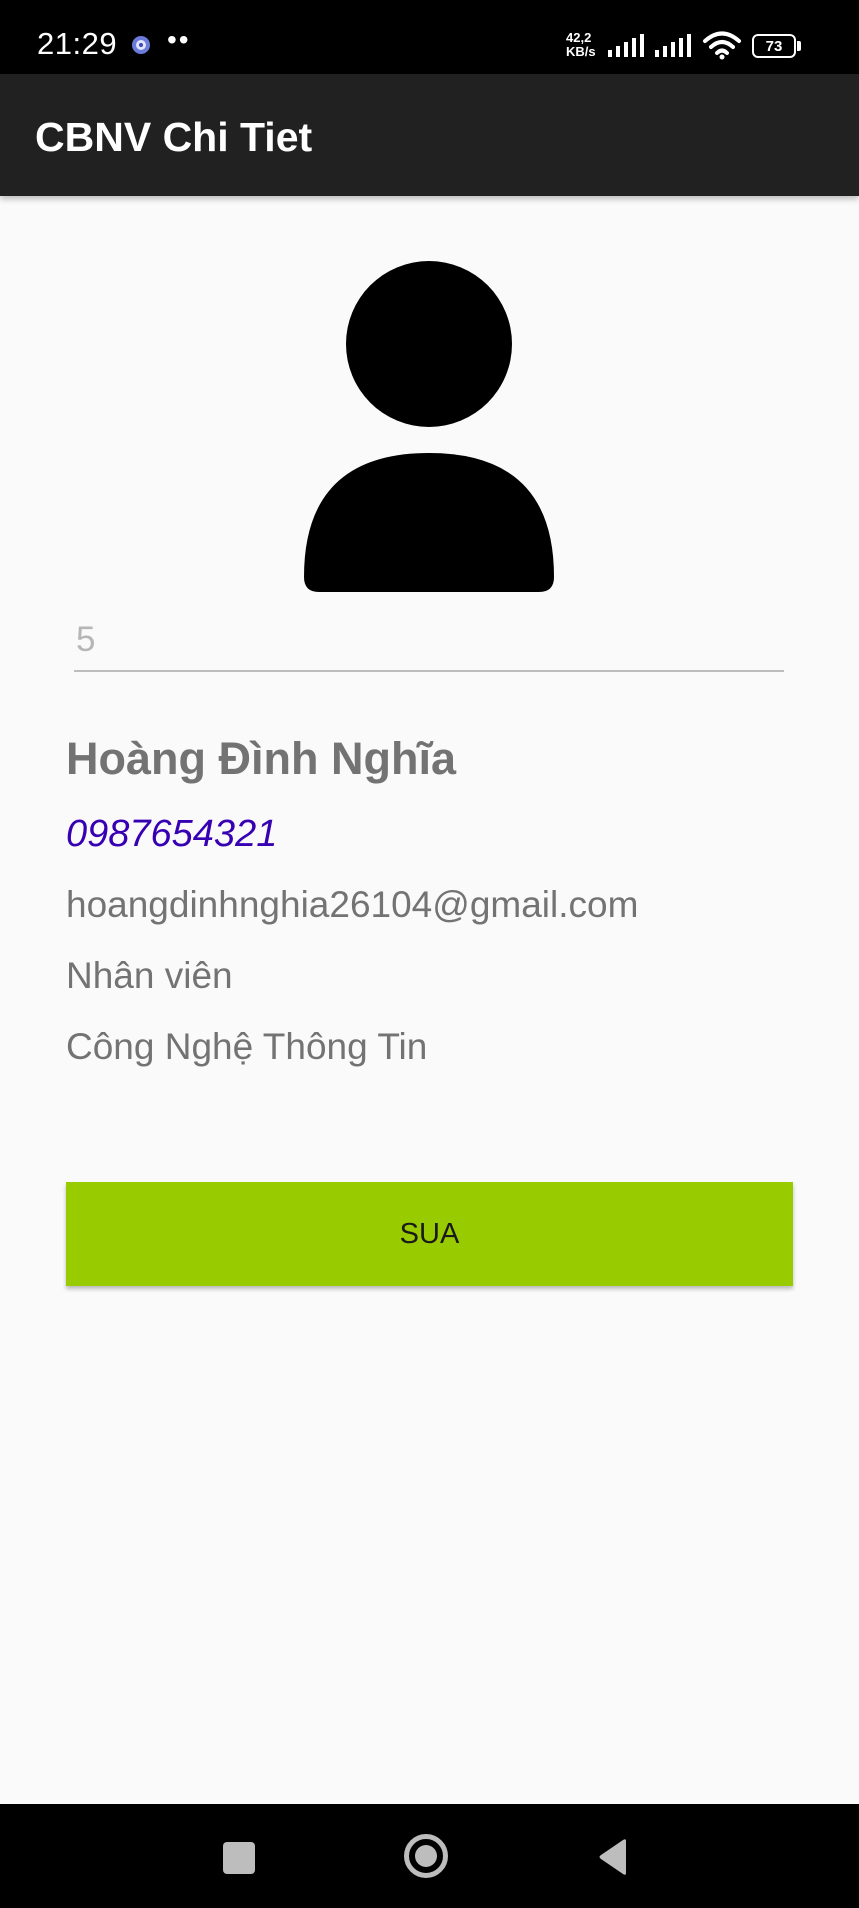 Image resolution: width=859 pixels, height=1908 pixels. Describe the element at coordinates (774, 46) in the screenshot. I see `battery-level: 73` at that location.